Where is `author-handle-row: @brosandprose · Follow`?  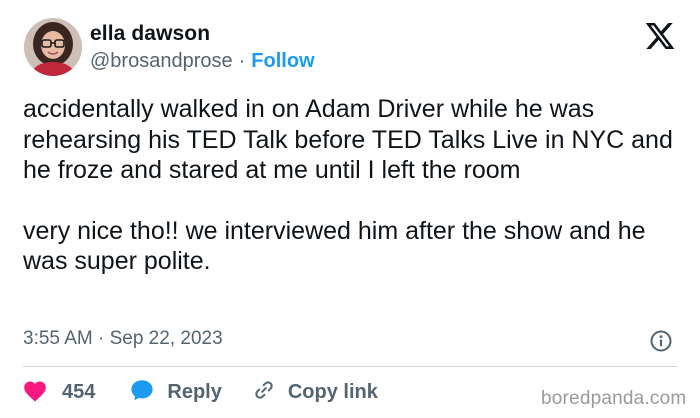
author-handle-row: @brosandprose · Follow is located at coordinates (202, 61).